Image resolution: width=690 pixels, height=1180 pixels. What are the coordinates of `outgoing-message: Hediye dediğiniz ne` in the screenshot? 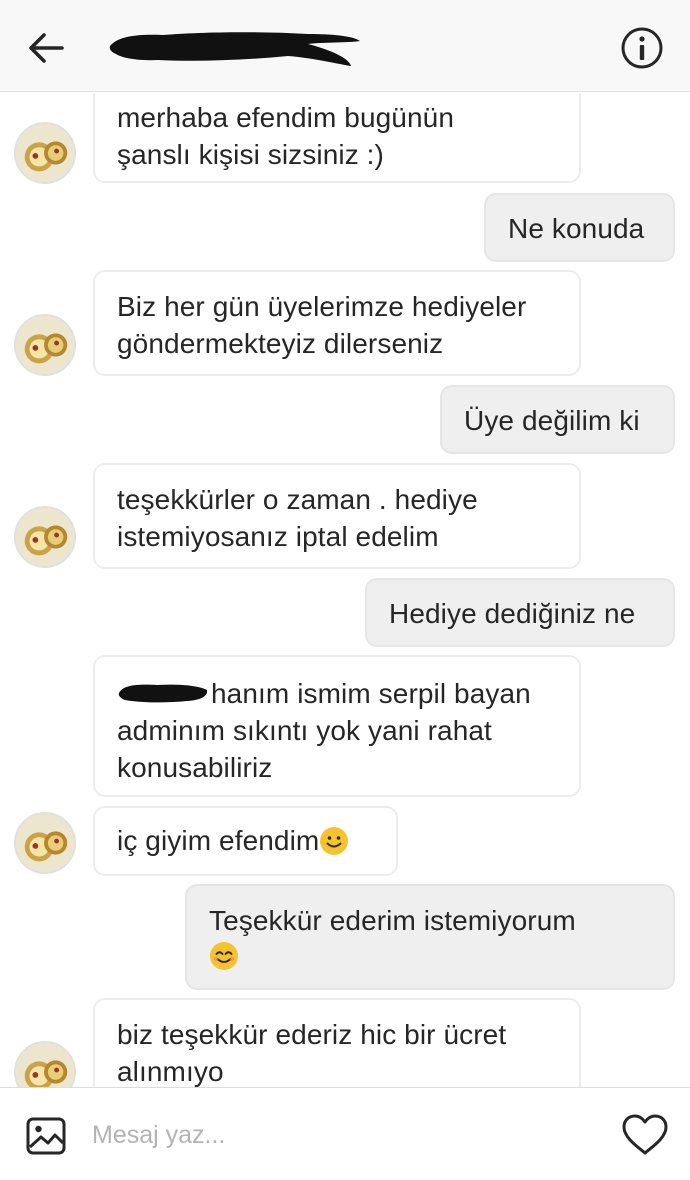 It's located at (520, 612).